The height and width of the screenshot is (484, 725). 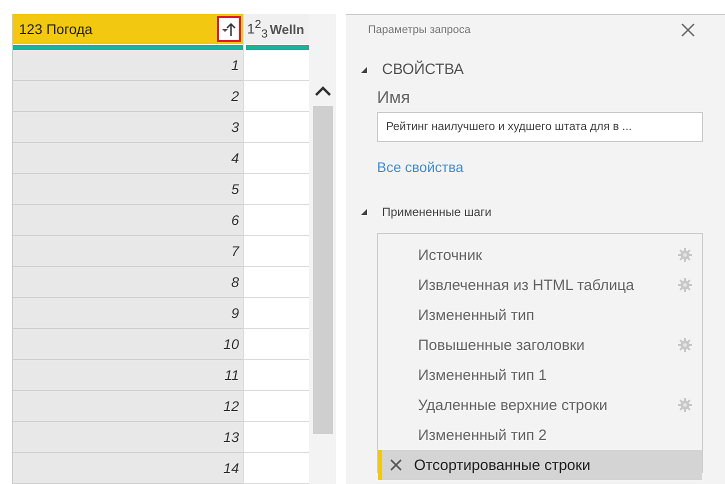 What do you see at coordinates (128, 282) in the screenshot?
I see `table-cell: 8` at bounding box center [128, 282].